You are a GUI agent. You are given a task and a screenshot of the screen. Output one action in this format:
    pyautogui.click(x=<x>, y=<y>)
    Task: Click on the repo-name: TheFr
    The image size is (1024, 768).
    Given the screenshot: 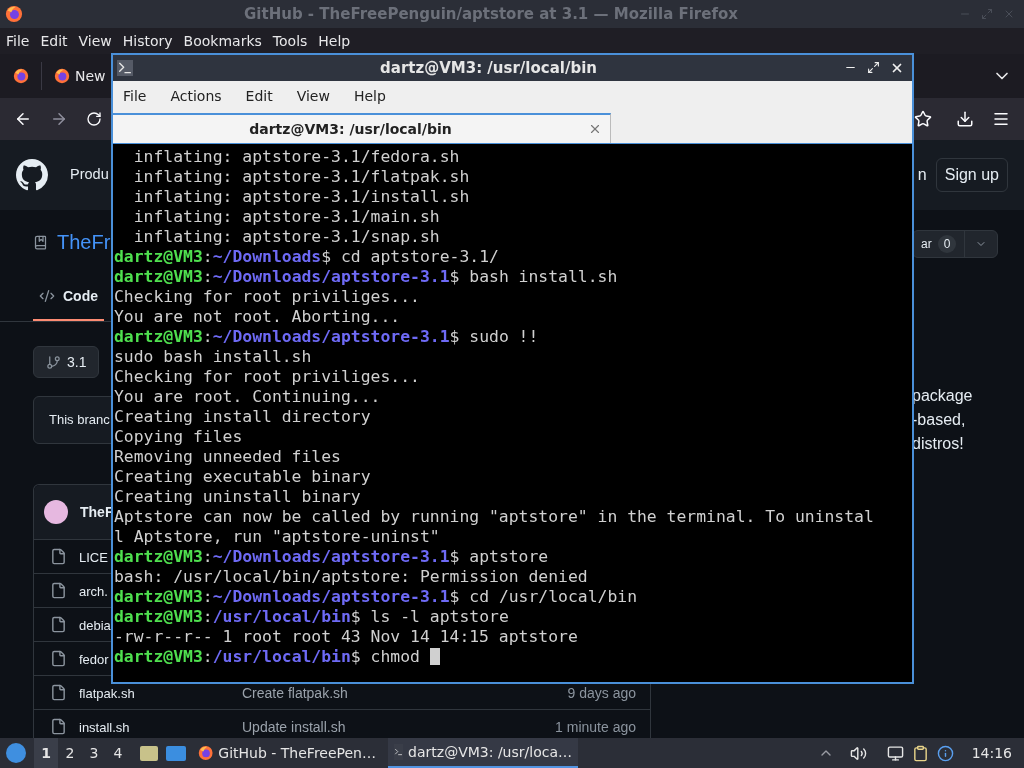 What is the action you would take?
    pyautogui.click(x=84, y=242)
    